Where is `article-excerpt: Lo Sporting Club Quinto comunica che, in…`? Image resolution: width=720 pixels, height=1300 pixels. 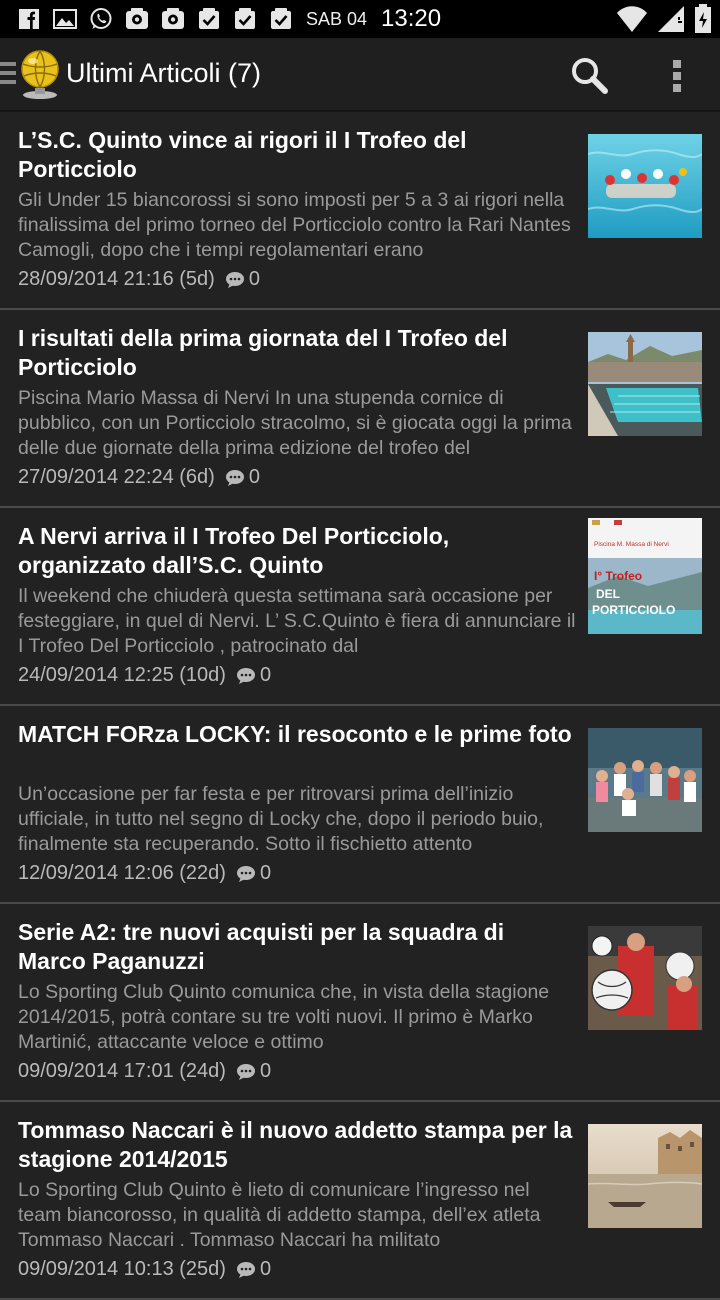
article-excerpt: Lo Sporting Club Quinto comunica che, in… is located at coordinates (284, 1017).